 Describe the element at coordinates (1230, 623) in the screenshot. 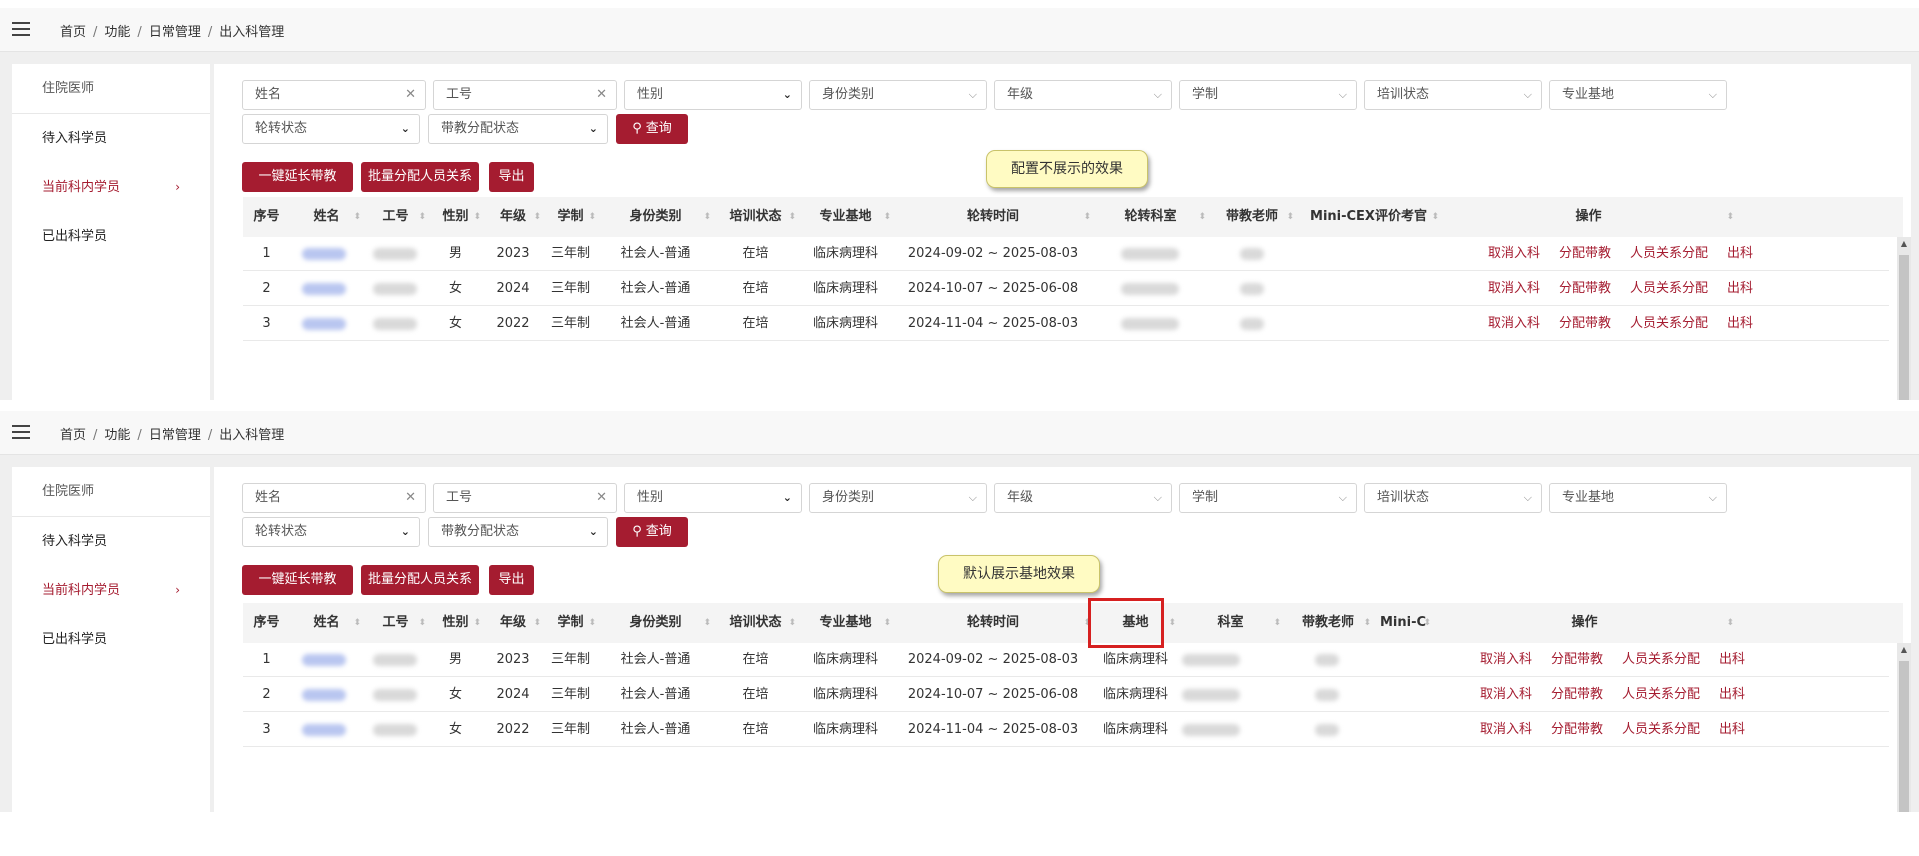

I see `column-header: 科室 ⬍` at that location.